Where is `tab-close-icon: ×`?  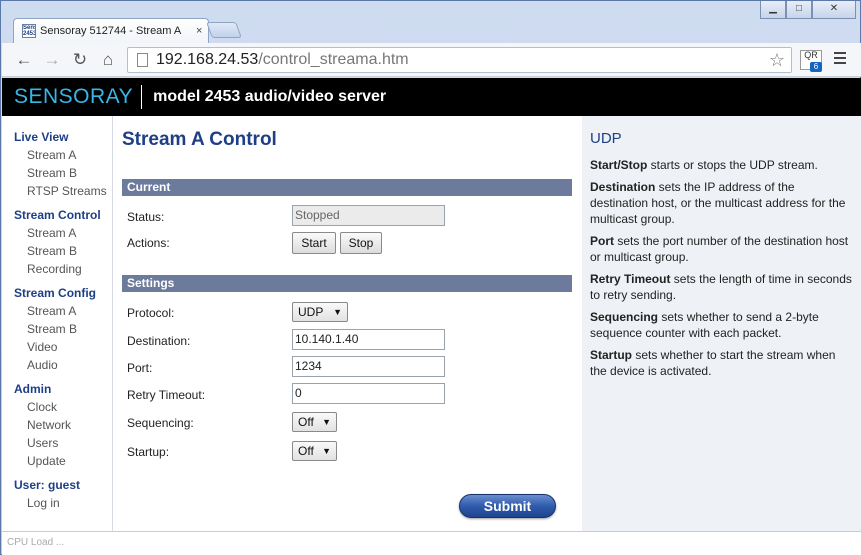
tab-close-icon: × is located at coordinates (199, 31).